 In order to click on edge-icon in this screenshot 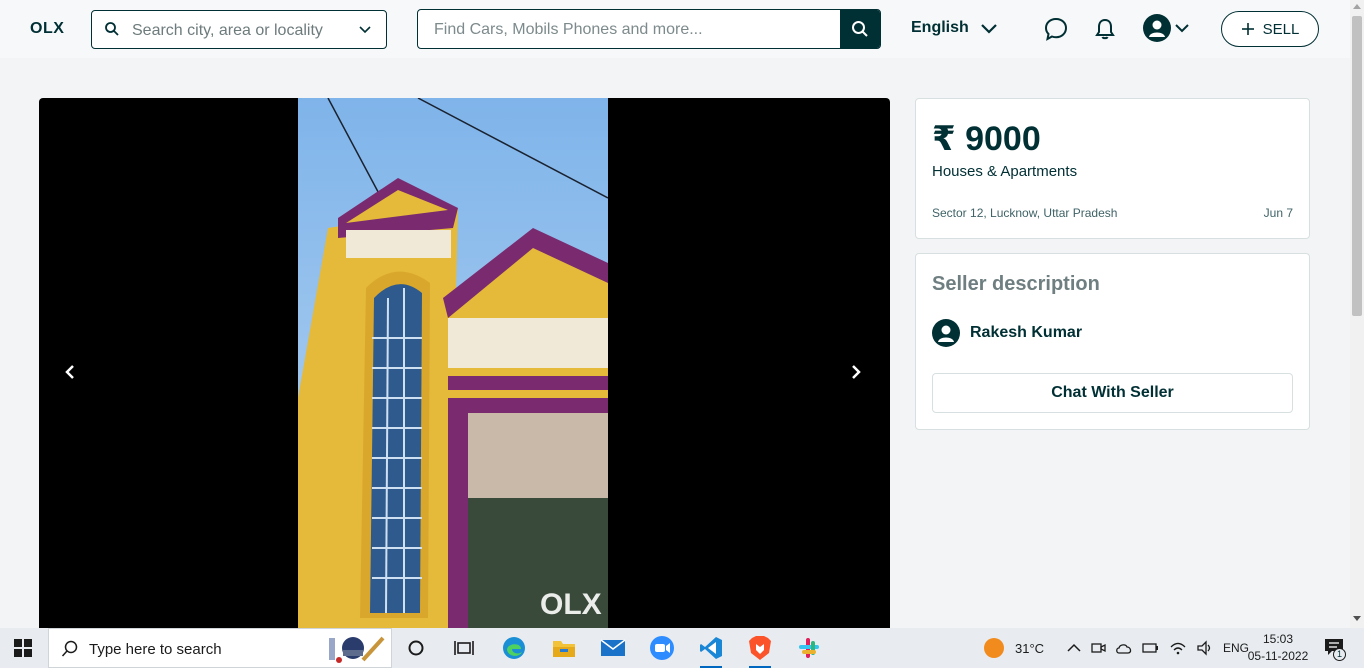, I will do `click(514, 648)`.